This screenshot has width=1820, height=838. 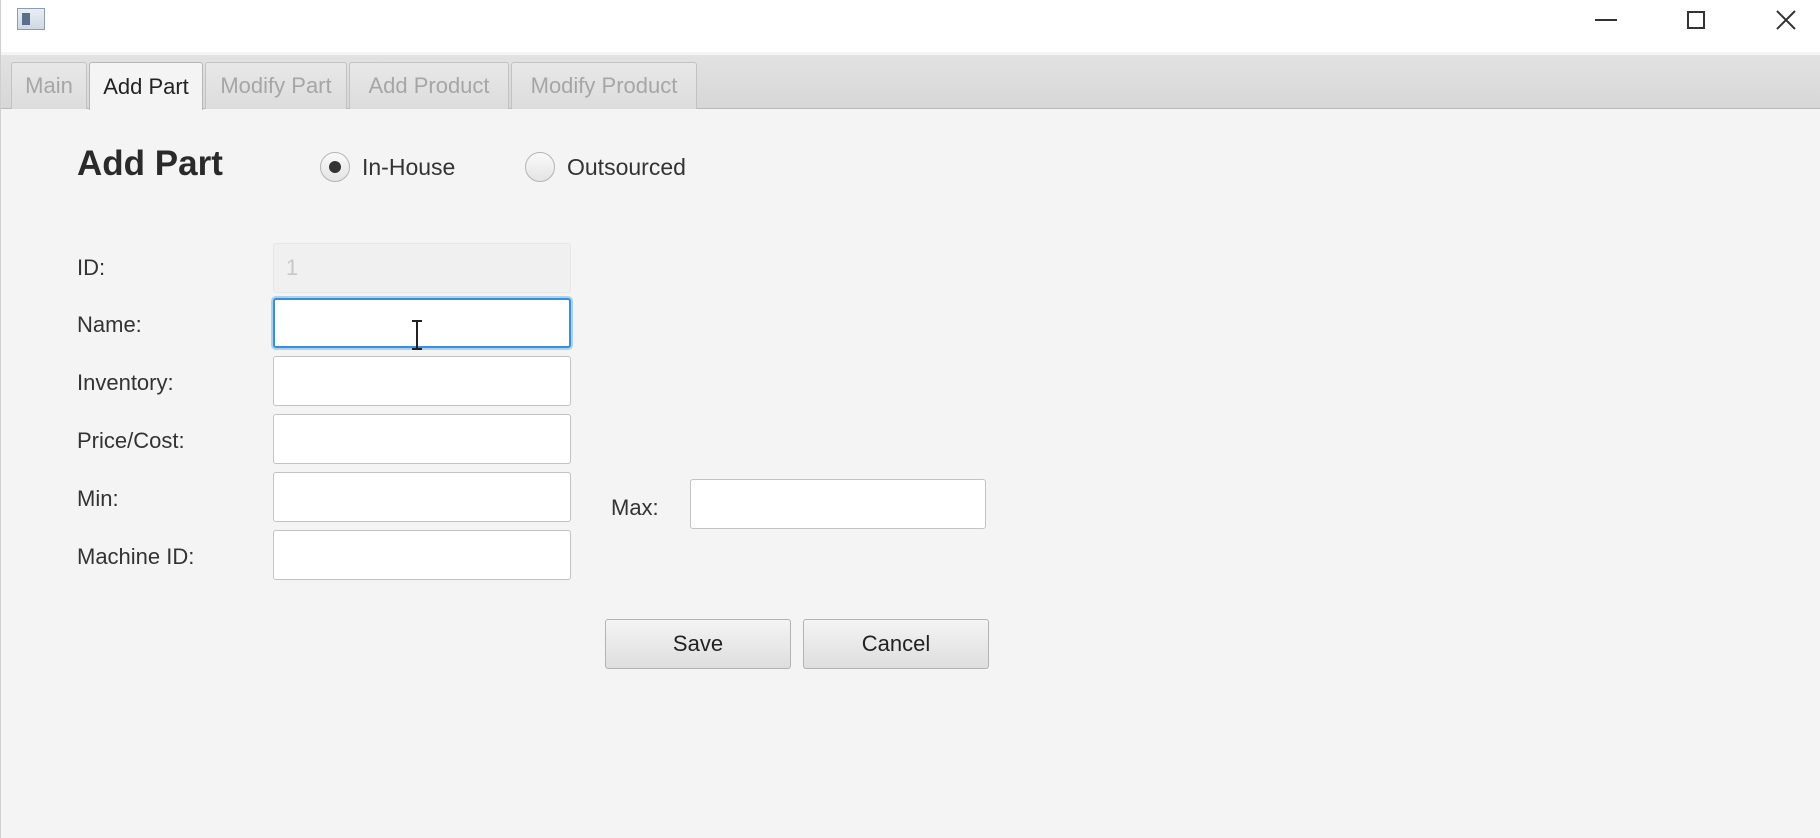 I want to click on close-button, so click(x=1780, y=20).